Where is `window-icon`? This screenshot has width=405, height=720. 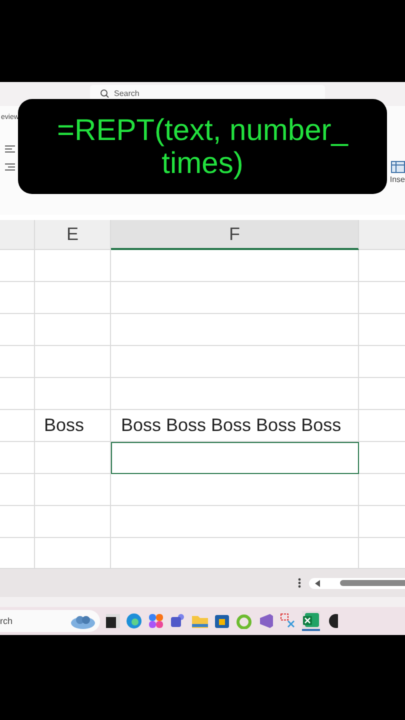 window-icon is located at coordinates (113, 621).